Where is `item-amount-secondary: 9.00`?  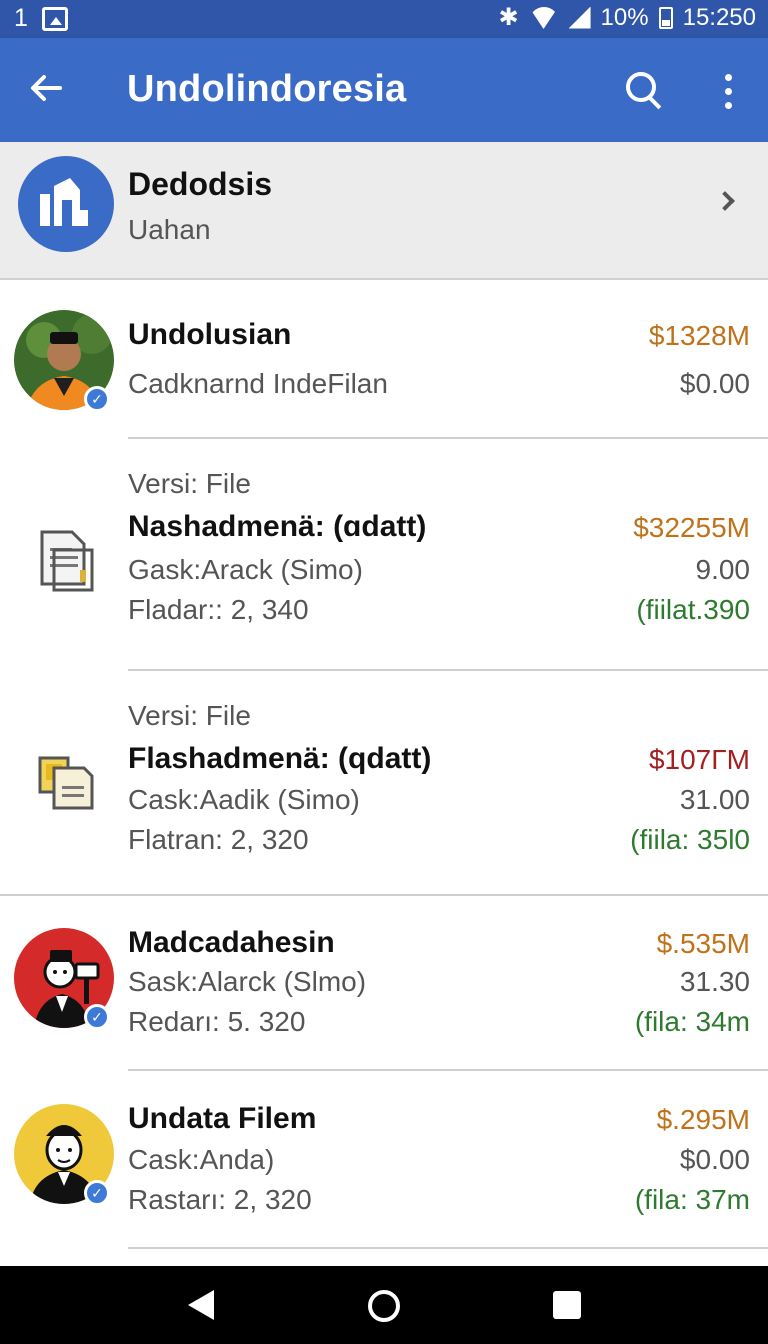
item-amount-secondary: 9.00 is located at coordinates (723, 569).